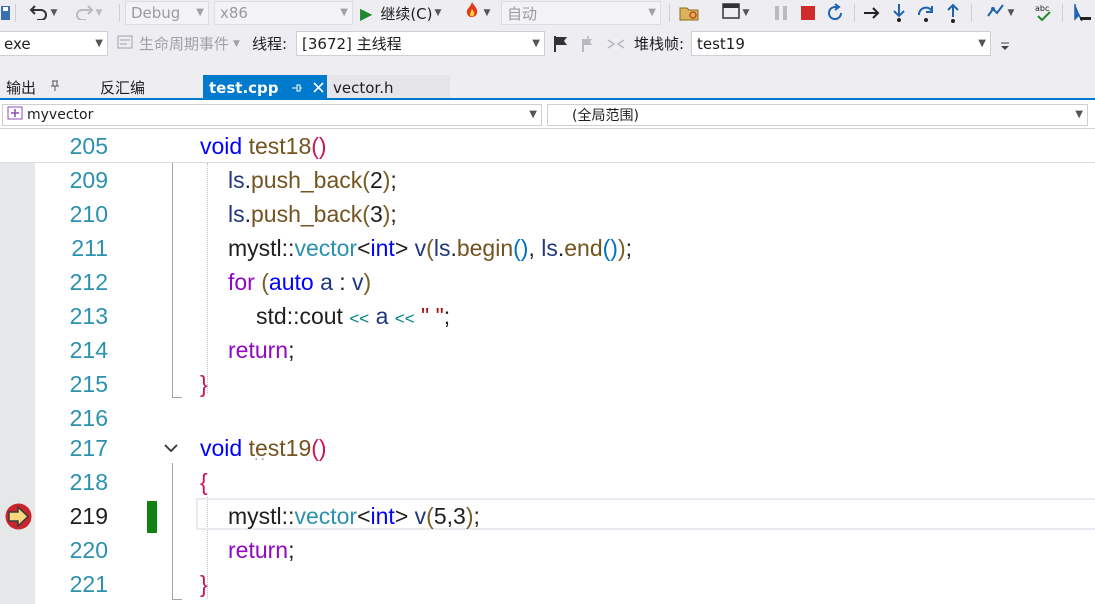 Image resolution: width=1095 pixels, height=604 pixels. What do you see at coordinates (382, 516) in the screenshot?
I see `code-token: int` at bounding box center [382, 516].